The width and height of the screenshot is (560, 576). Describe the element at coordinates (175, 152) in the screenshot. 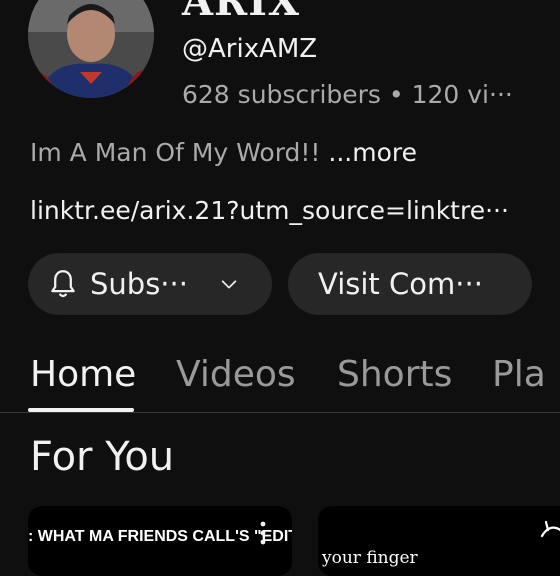

I see `description-text: Im A Man Of My Word!!` at that location.